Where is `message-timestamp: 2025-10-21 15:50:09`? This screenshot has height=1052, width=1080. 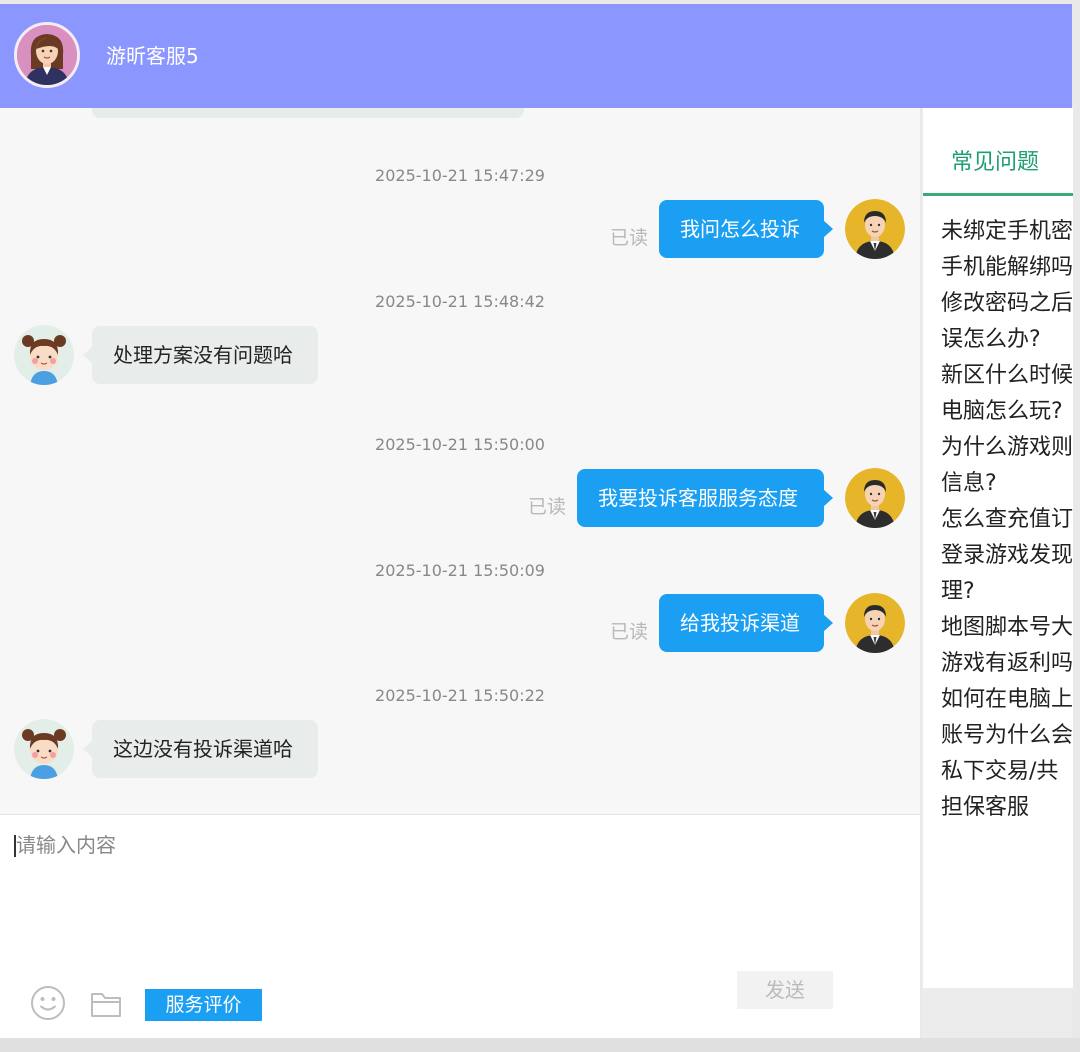
message-timestamp: 2025-10-21 15:50:09 is located at coordinates (460, 570).